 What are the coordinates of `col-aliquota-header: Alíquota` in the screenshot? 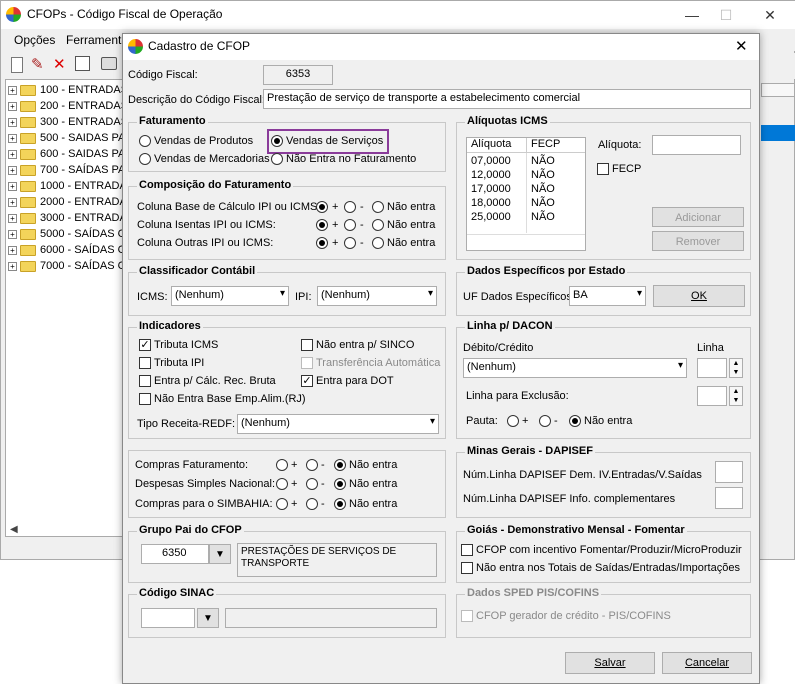 It's located at (497, 145).